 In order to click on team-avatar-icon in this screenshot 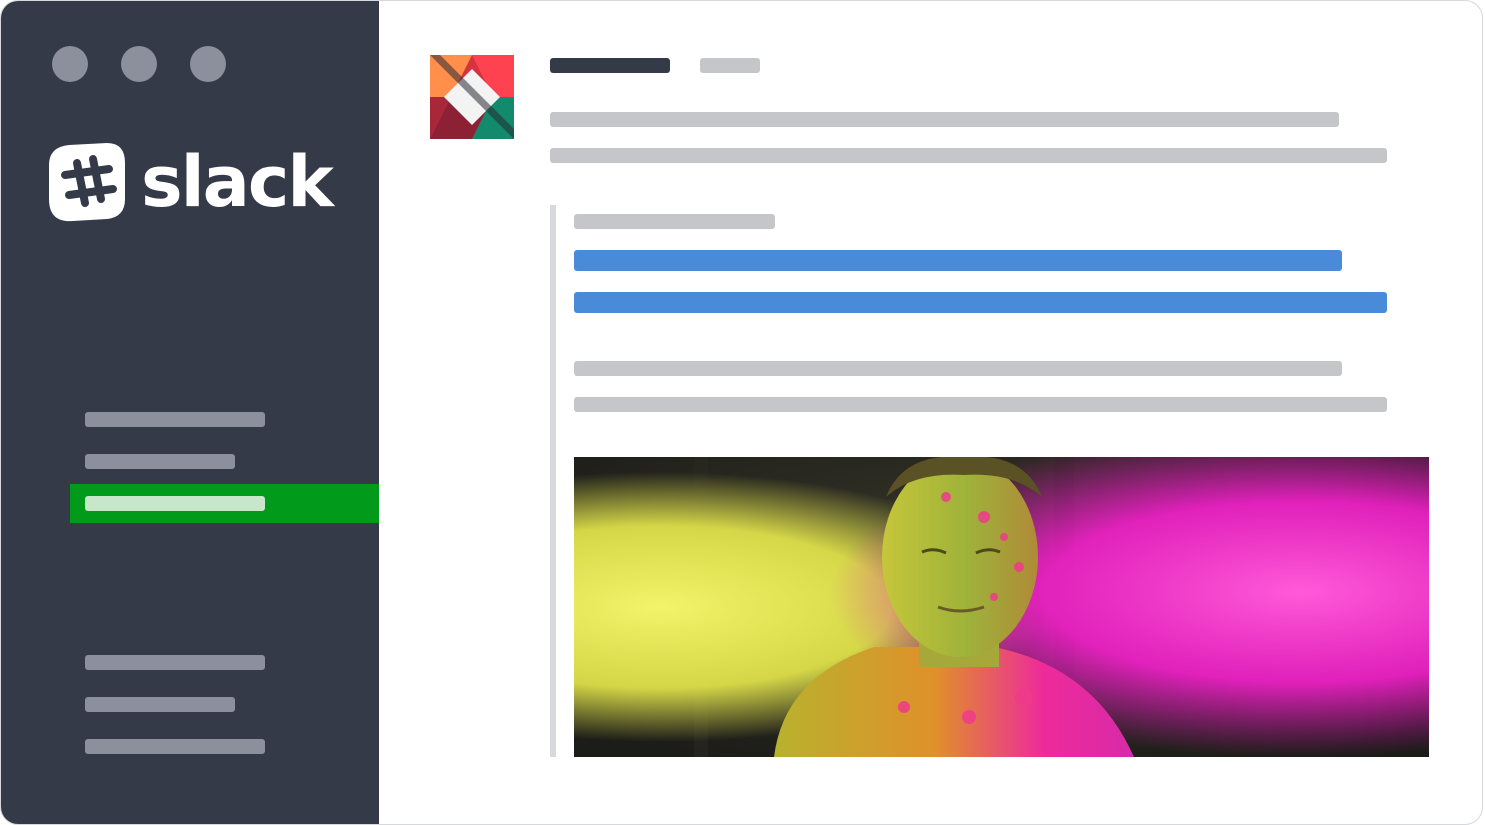, I will do `click(472, 97)`.